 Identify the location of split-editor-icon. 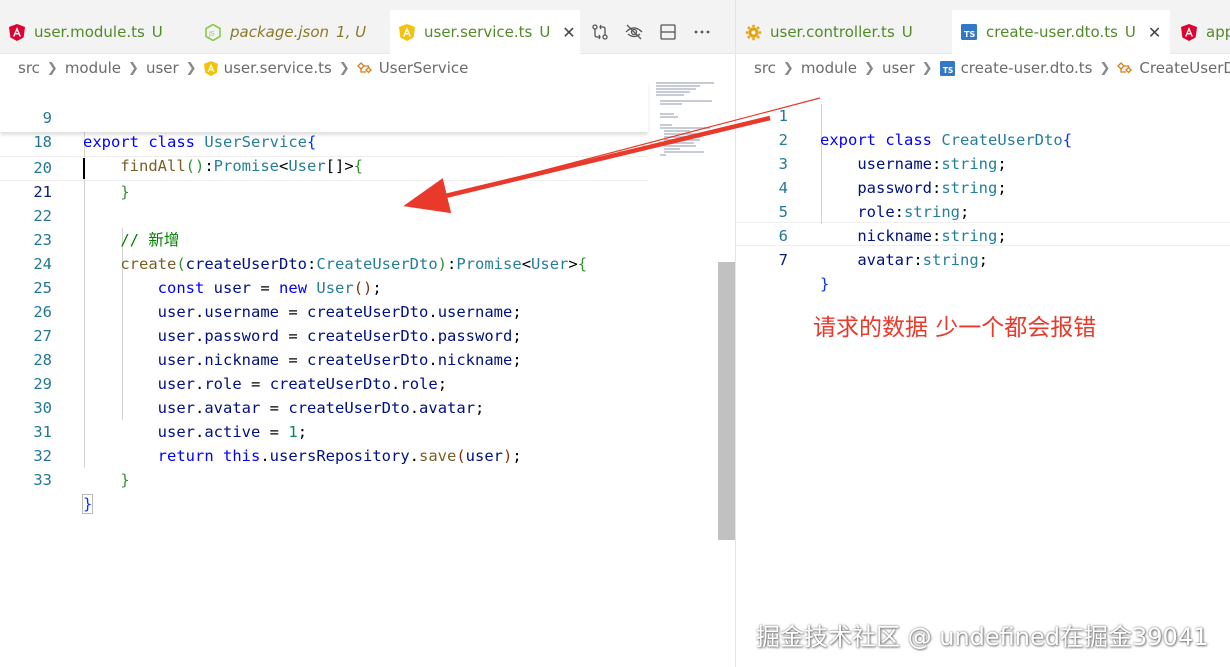
(668, 32).